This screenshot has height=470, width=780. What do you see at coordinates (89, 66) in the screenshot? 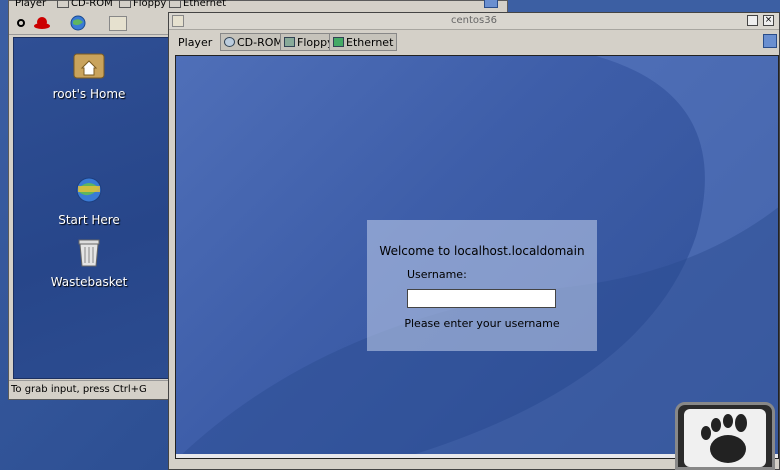
I see `folder-home-icon` at bounding box center [89, 66].